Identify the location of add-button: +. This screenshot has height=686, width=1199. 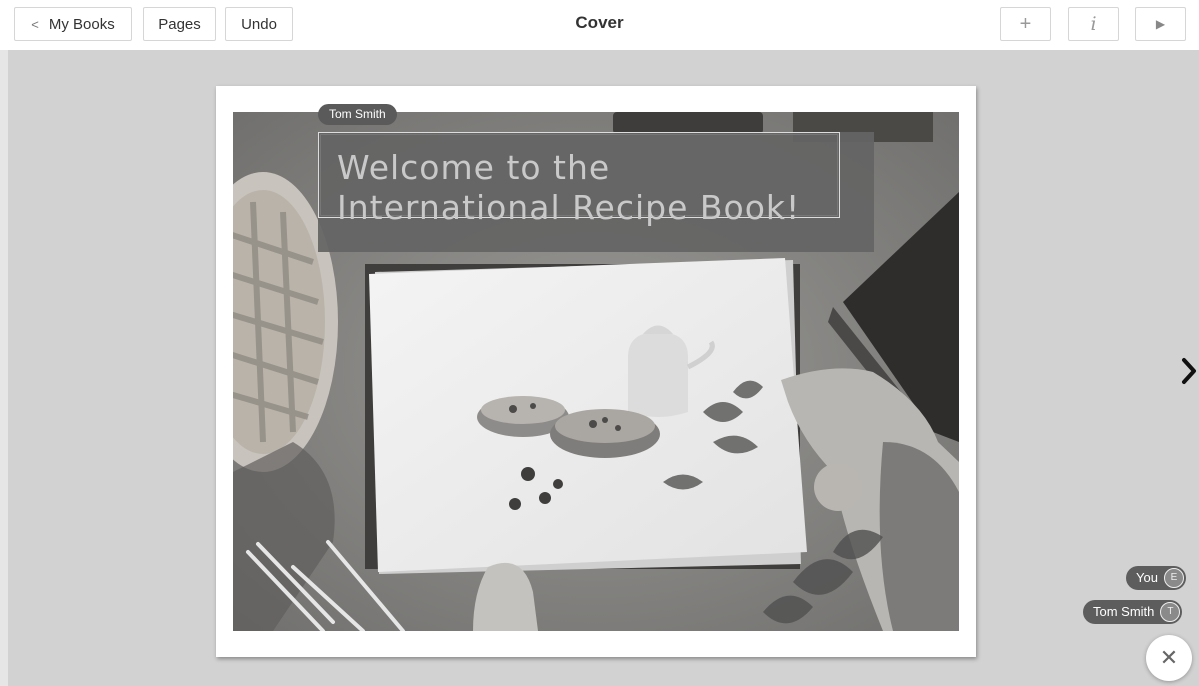
(1025, 24).